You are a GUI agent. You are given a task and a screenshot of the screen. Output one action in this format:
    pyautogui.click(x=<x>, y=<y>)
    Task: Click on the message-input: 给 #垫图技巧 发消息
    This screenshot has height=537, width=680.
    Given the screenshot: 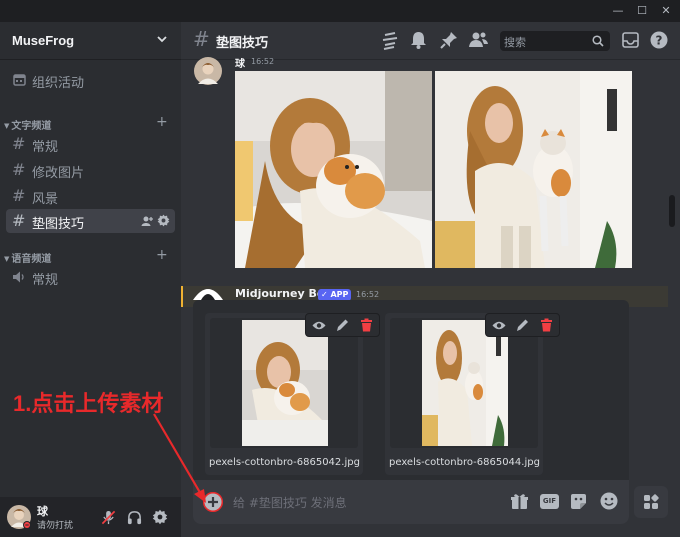 What is the action you would take?
    pyautogui.click(x=290, y=502)
    